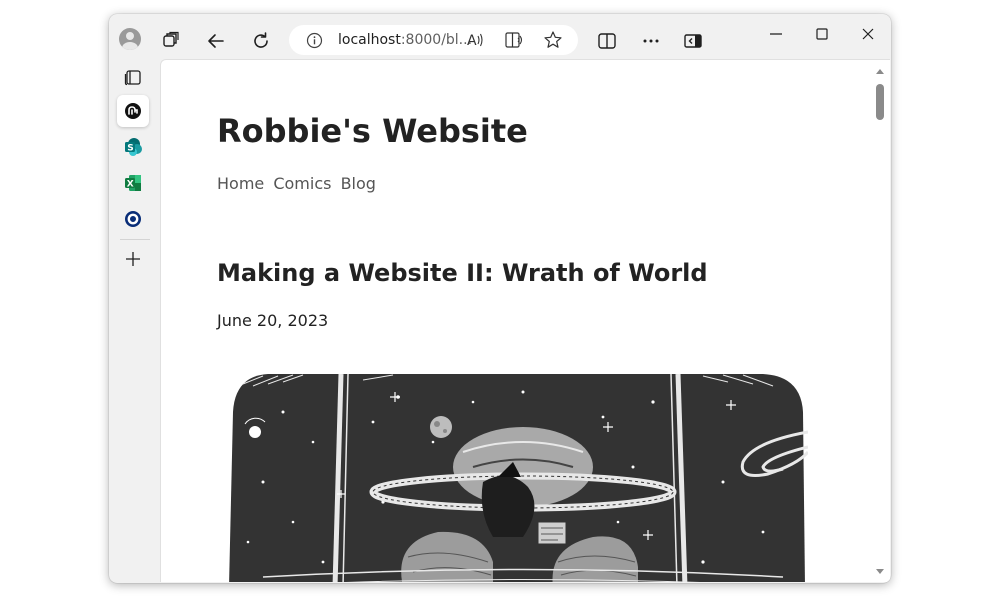  Describe the element at coordinates (369, 40) in the screenshot. I see `url-host: localhost` at that location.